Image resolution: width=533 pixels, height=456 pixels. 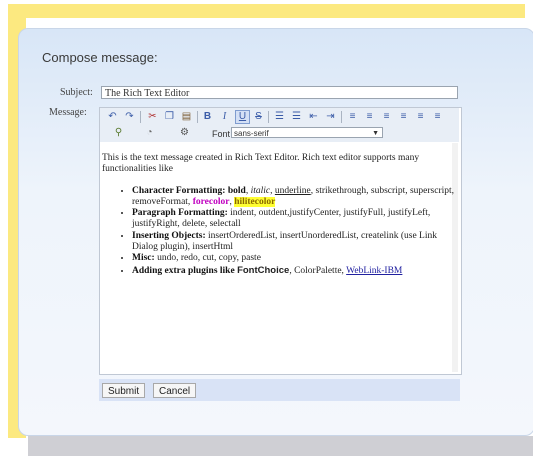 What do you see at coordinates (183, 270) in the screenshot?
I see `item-heading: Adding extra plugins like` at bounding box center [183, 270].